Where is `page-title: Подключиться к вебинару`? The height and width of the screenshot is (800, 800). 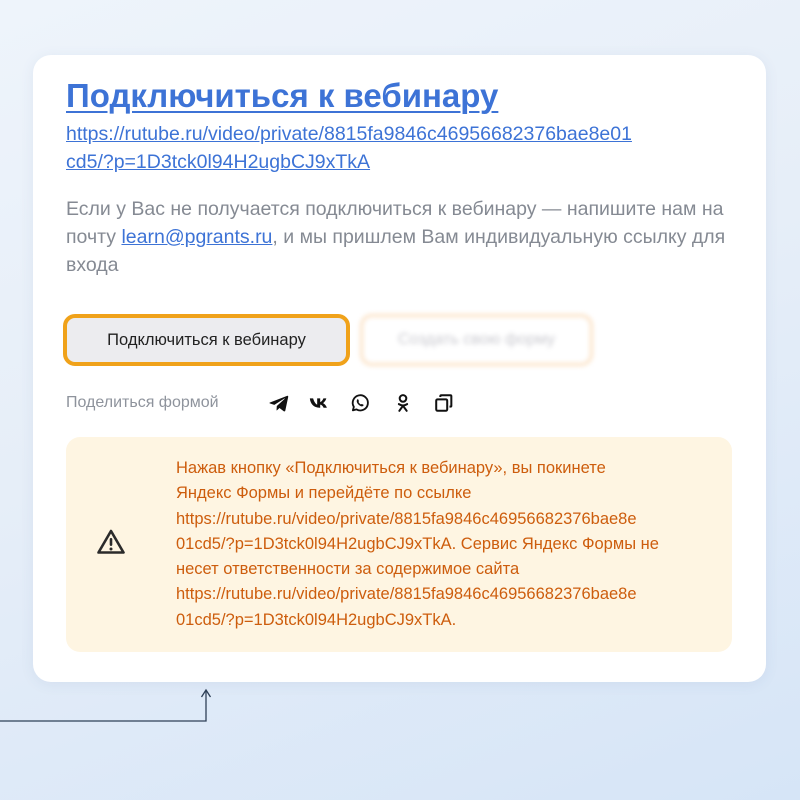 page-title: Подключиться к вебинару is located at coordinates (282, 96).